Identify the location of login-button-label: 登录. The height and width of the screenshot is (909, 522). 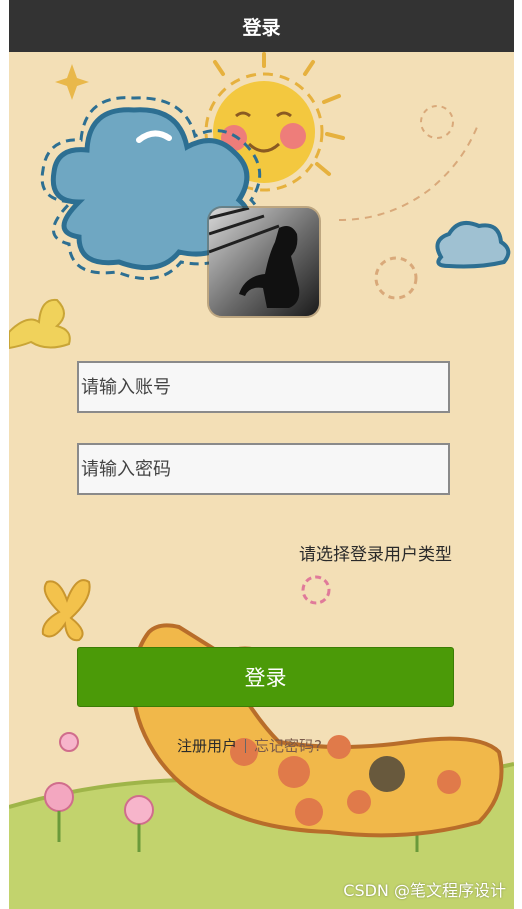
(265, 678).